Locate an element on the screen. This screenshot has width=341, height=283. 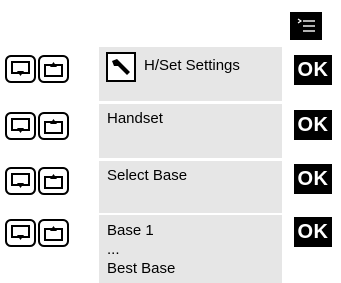
display-row-settings: H/Set Settings is located at coordinates (190, 74).